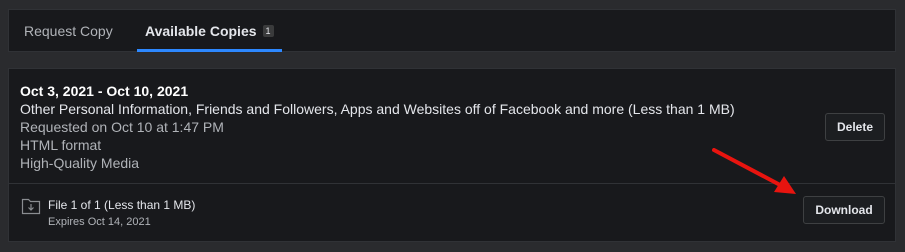 The height and width of the screenshot is (252, 905). What do you see at coordinates (31, 206) in the screenshot?
I see `folder-download-icon` at bounding box center [31, 206].